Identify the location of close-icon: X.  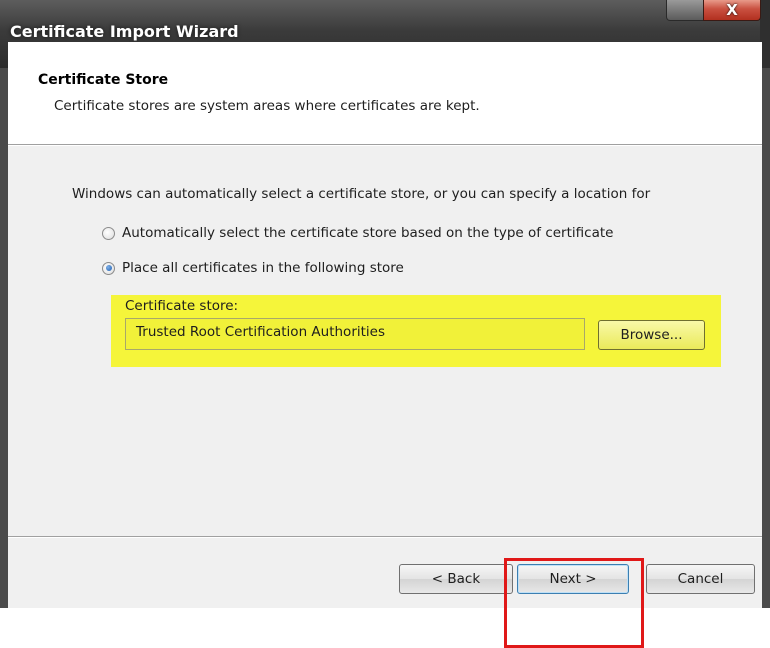
(732, 9).